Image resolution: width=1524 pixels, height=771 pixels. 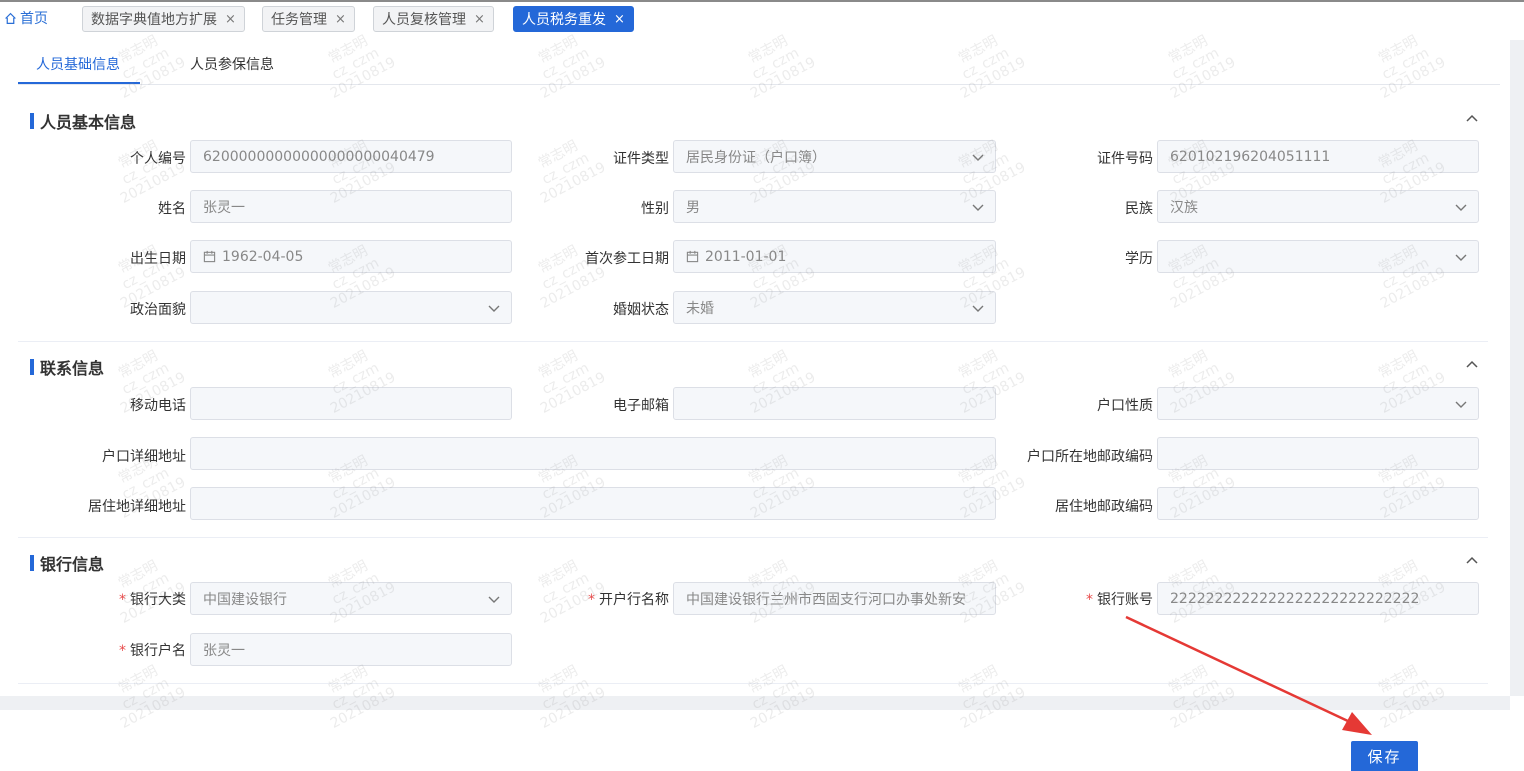 I want to click on field-value: 张灵一, so click(x=224, y=650).